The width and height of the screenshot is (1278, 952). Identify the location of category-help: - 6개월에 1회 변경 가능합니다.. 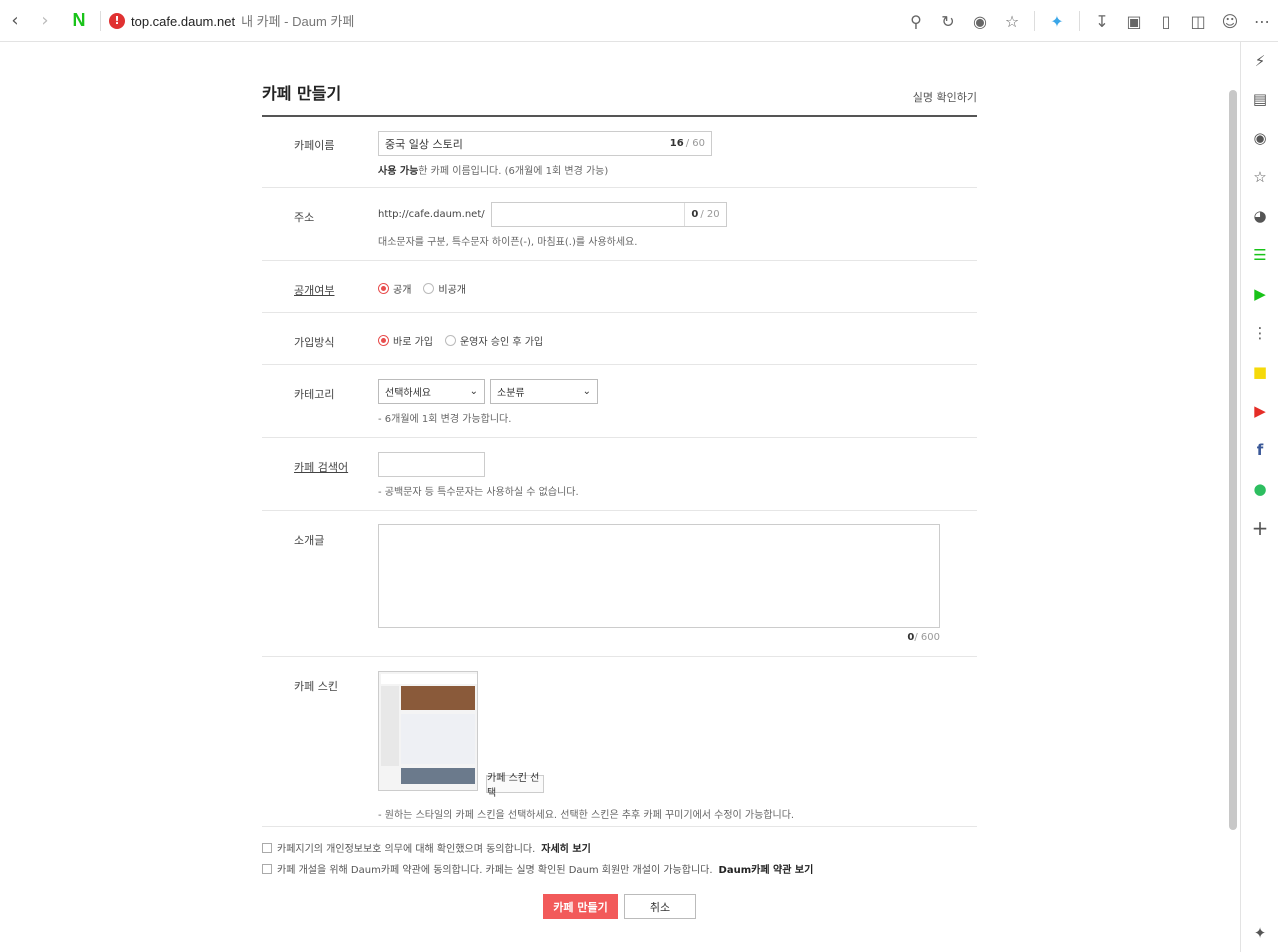
(445, 419).